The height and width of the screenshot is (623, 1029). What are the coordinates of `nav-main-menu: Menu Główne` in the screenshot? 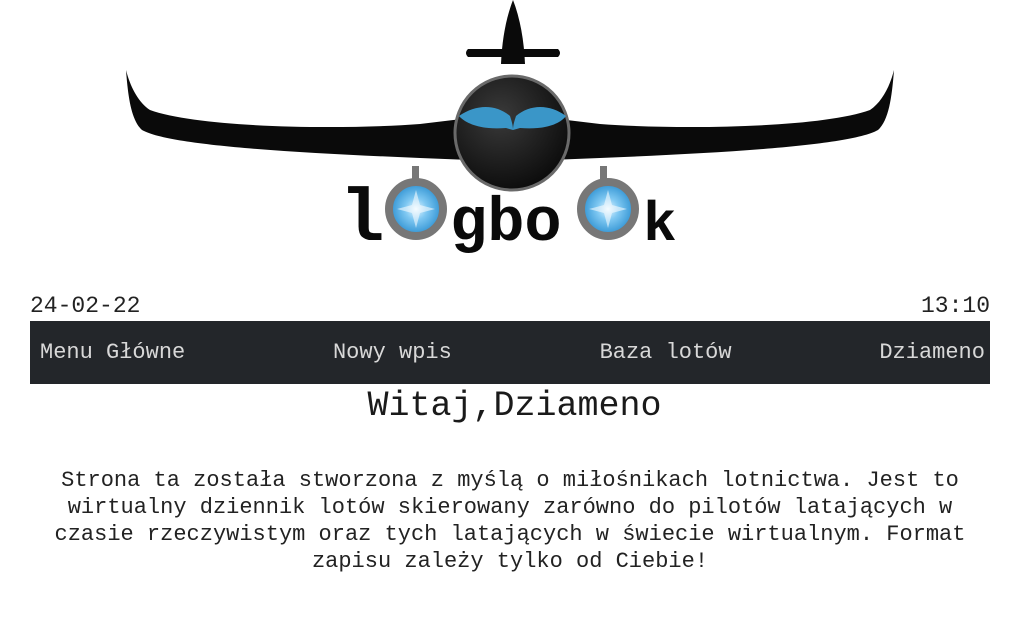 It's located at (112, 352).